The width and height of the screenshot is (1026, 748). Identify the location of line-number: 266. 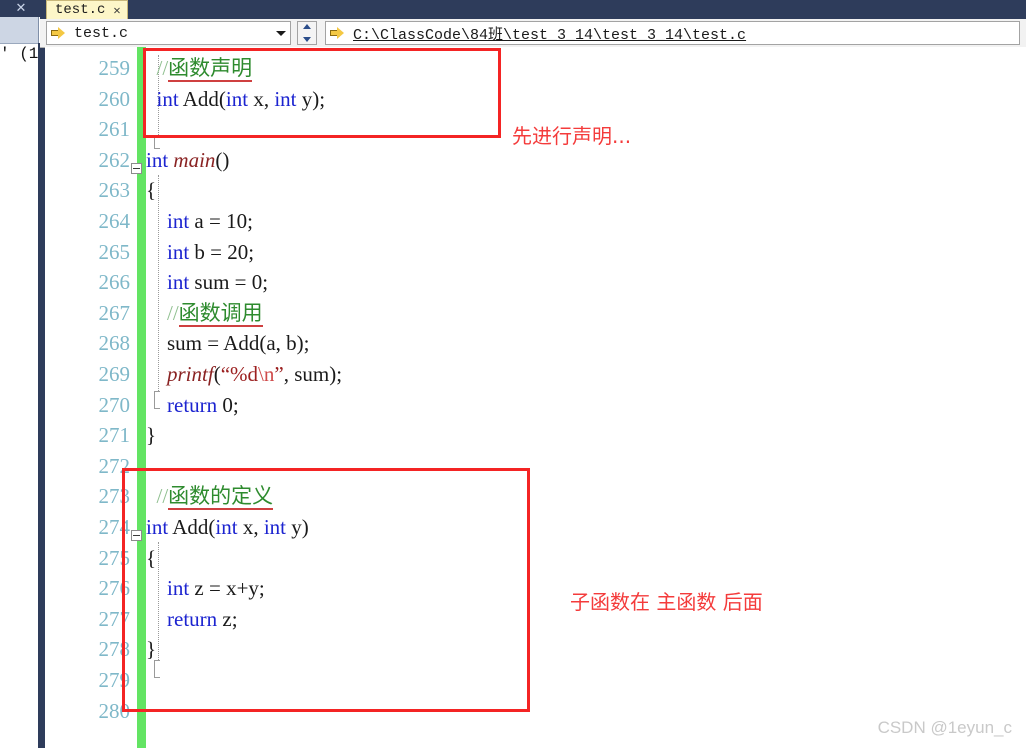
(114, 282).